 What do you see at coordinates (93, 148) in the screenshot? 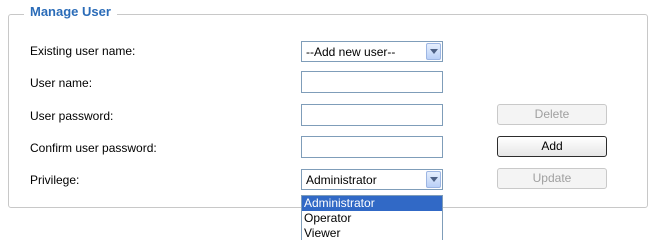
I see `confirm-password-label: Confirm user password:` at bounding box center [93, 148].